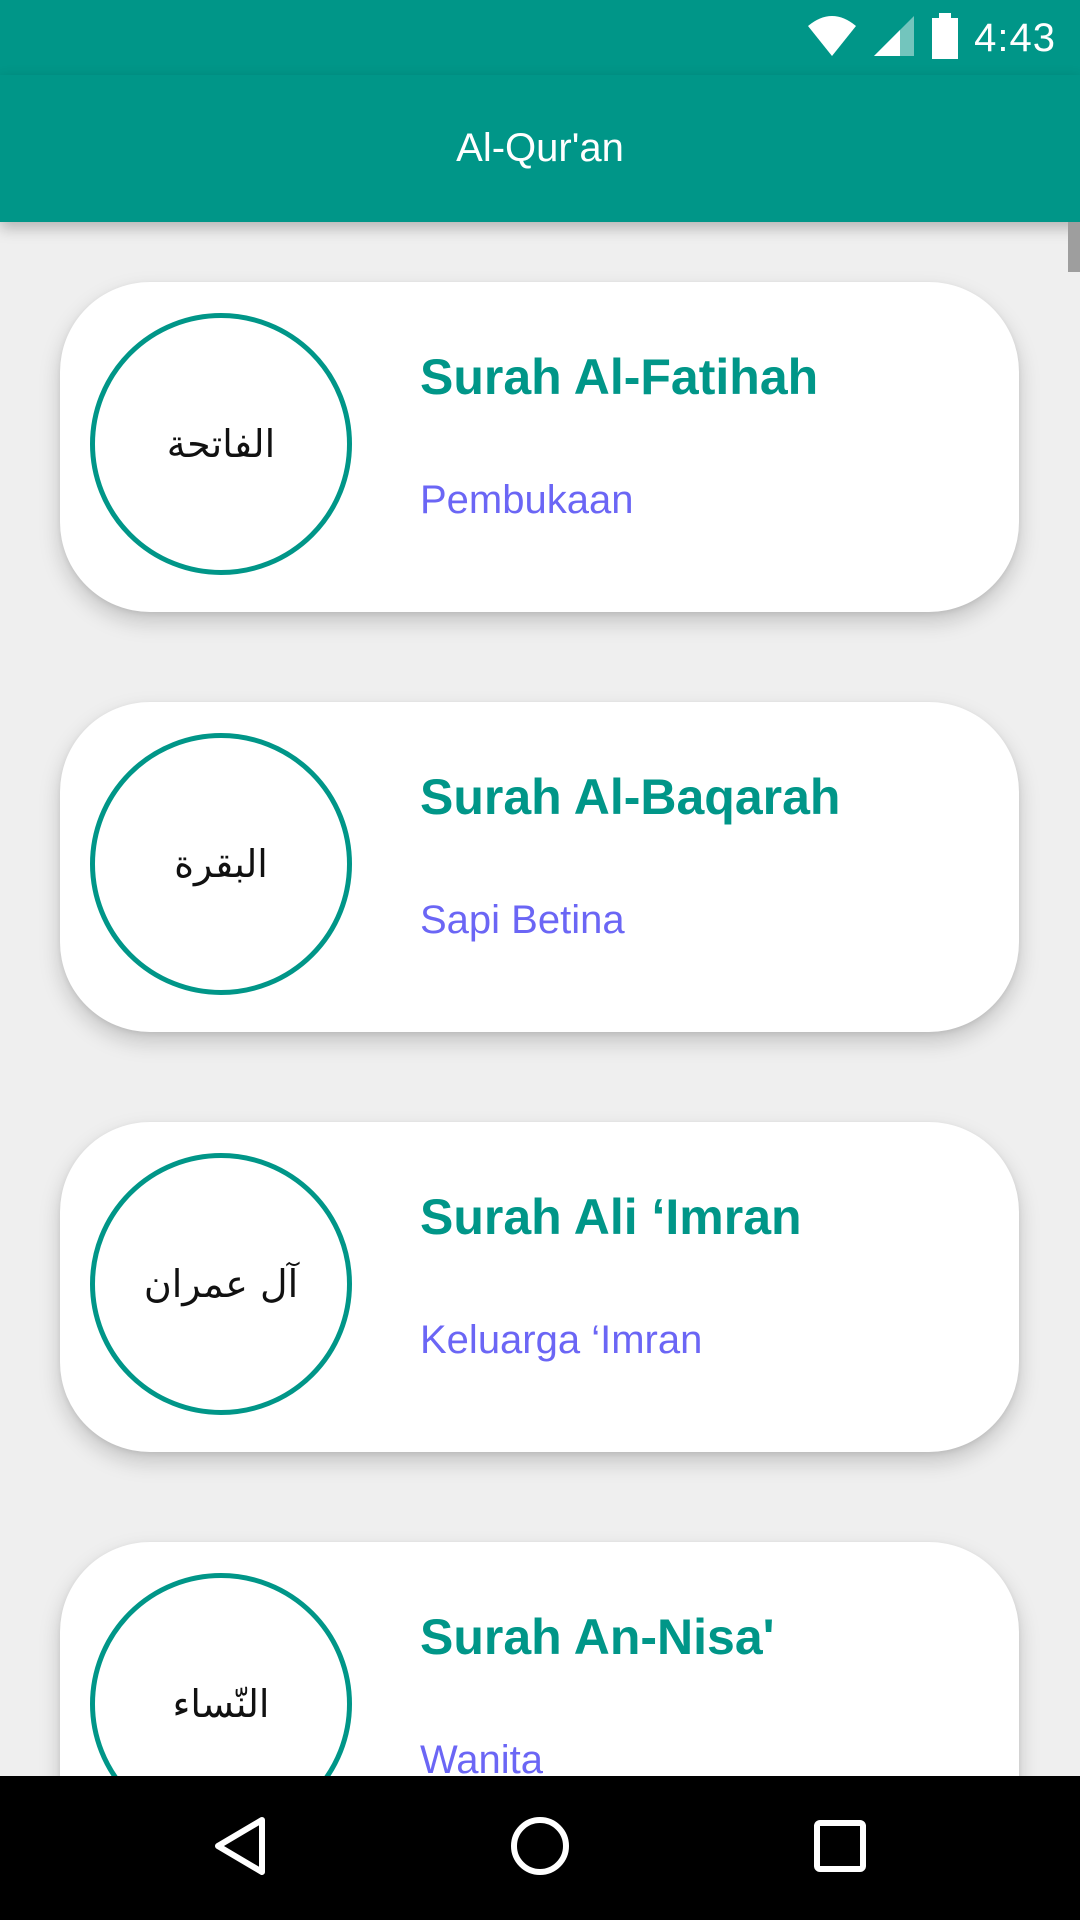 This screenshot has width=1080, height=1920. I want to click on surah-arabic-circle: آل عمران, so click(221, 1284).